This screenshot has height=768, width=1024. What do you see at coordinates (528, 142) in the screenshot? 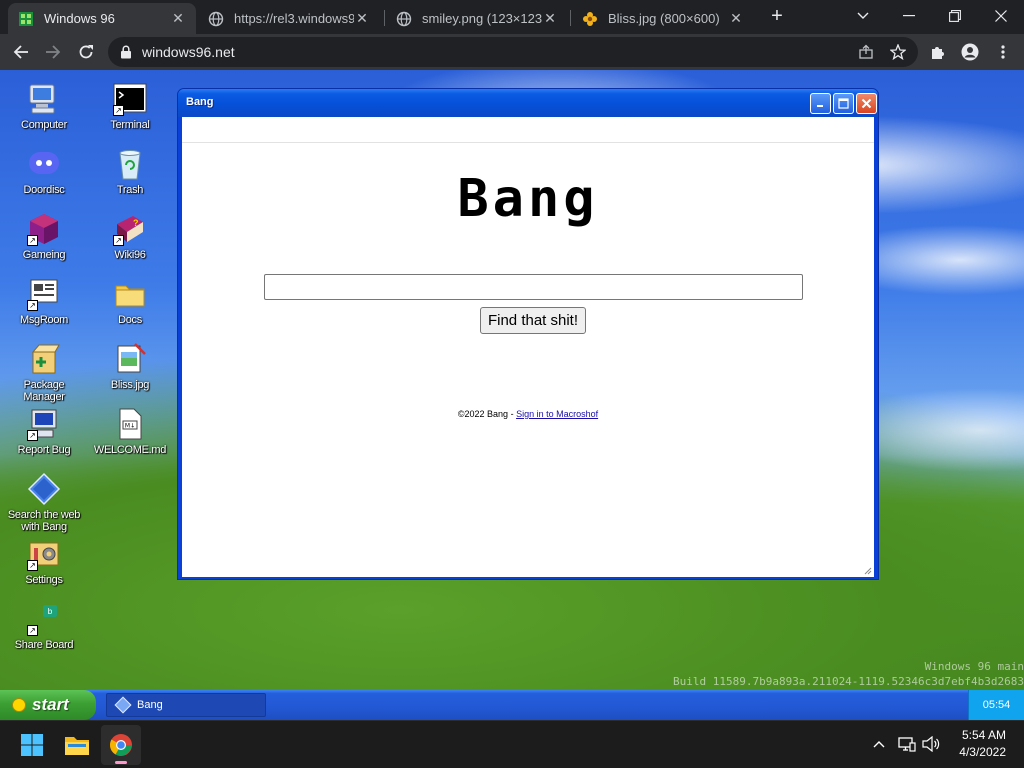
I see `divider` at bounding box center [528, 142].